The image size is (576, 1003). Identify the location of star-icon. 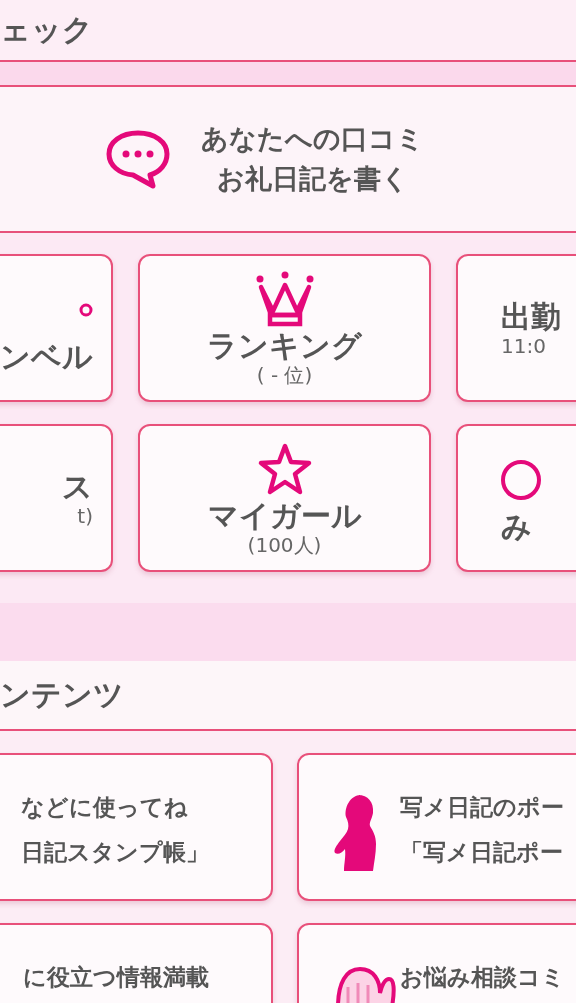
(284, 469).